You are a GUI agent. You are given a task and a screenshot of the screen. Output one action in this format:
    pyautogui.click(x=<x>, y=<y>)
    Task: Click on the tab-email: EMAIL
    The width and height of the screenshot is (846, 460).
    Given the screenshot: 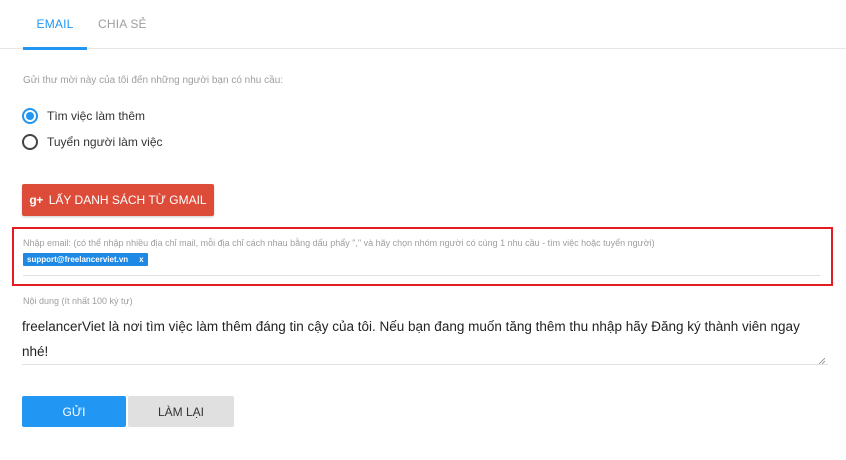 What is the action you would take?
    pyautogui.click(x=55, y=25)
    